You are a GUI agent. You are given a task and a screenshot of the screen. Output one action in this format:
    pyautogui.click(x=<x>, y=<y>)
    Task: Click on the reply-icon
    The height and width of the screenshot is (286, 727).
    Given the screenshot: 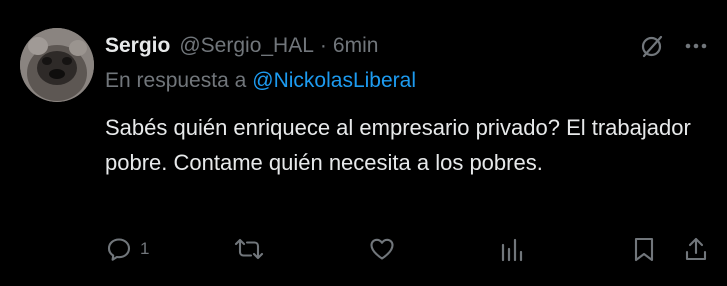 What is the action you would take?
    pyautogui.click(x=119, y=249)
    